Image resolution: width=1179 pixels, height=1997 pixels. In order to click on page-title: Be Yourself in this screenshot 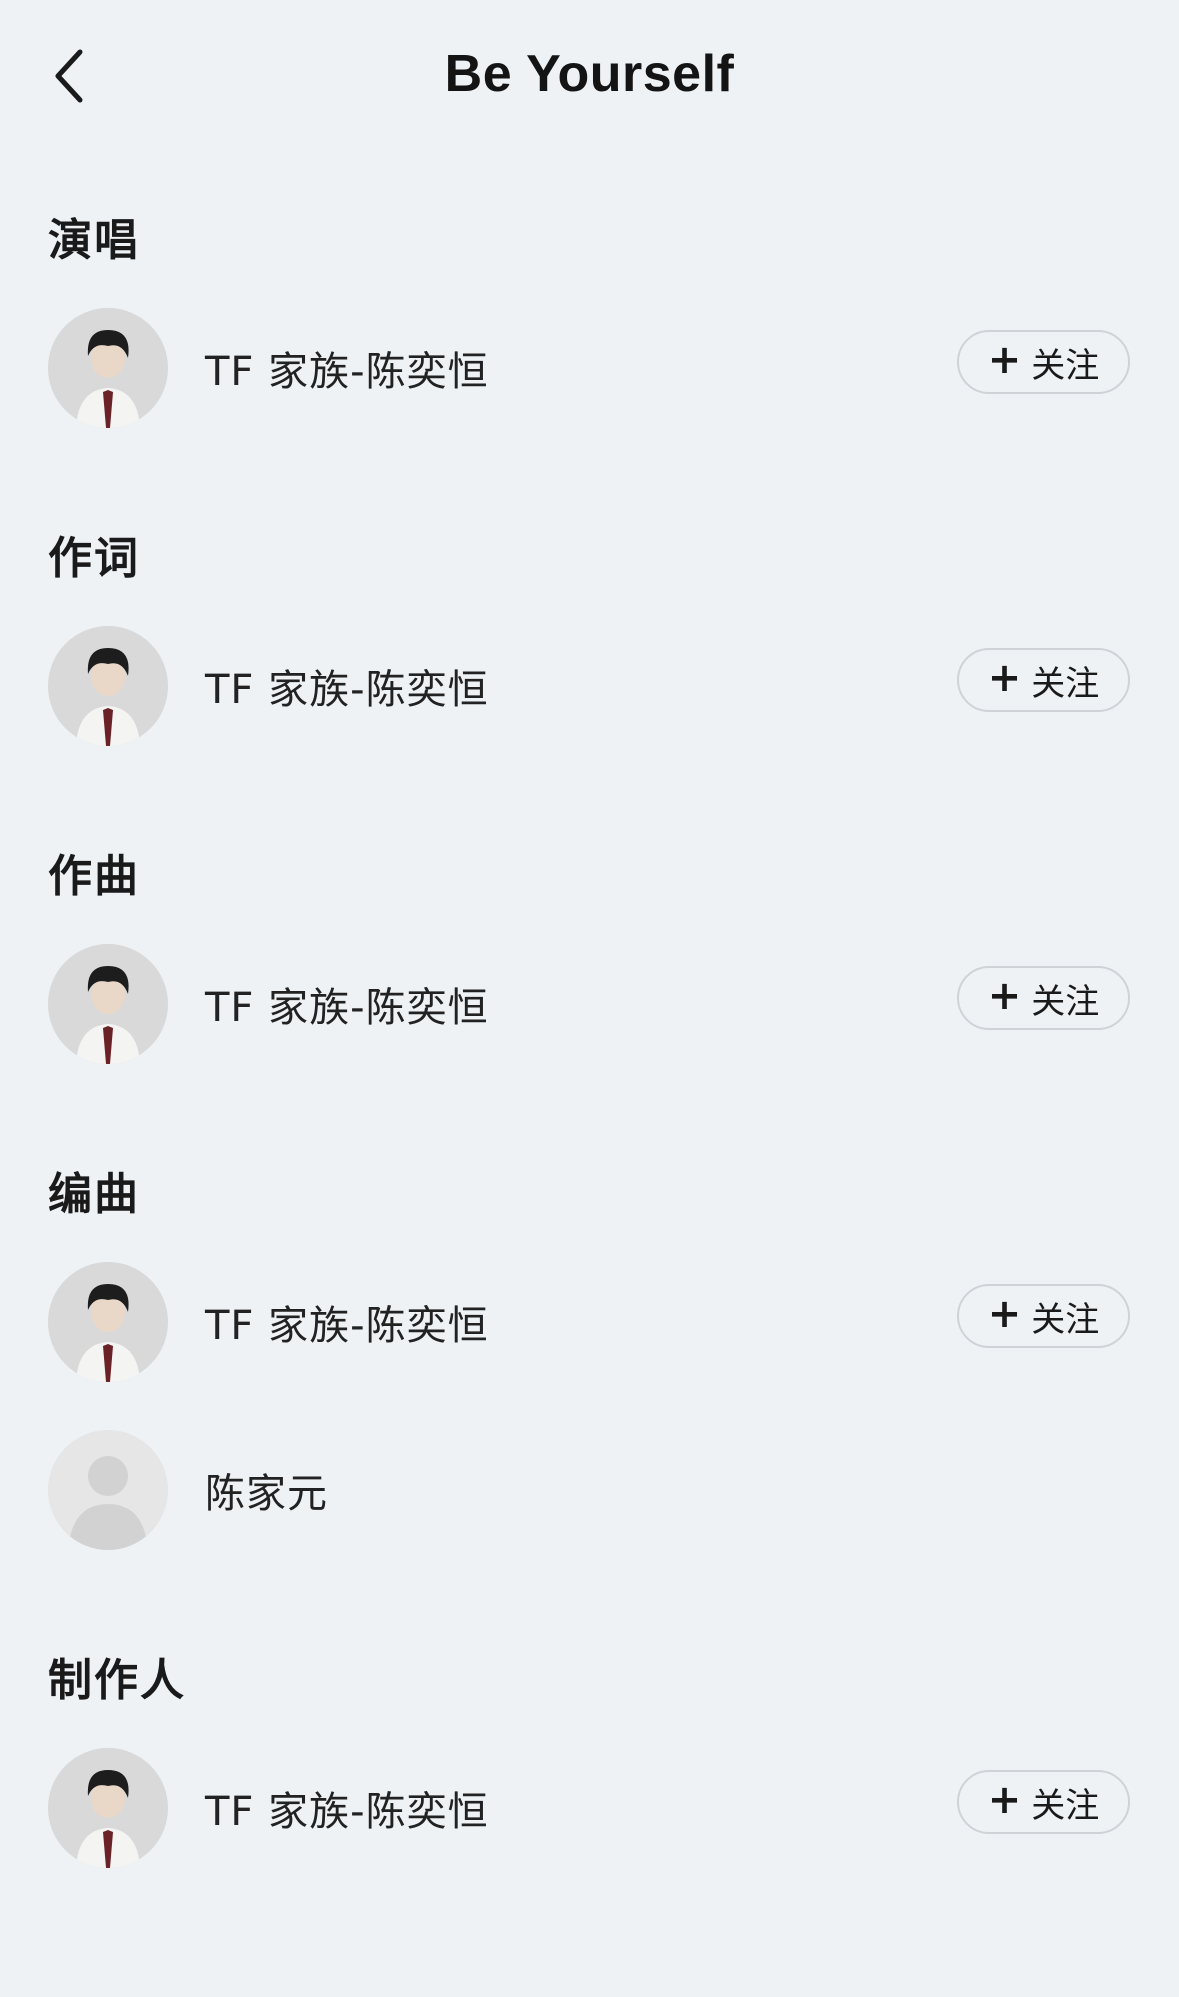, I will do `click(589, 74)`.